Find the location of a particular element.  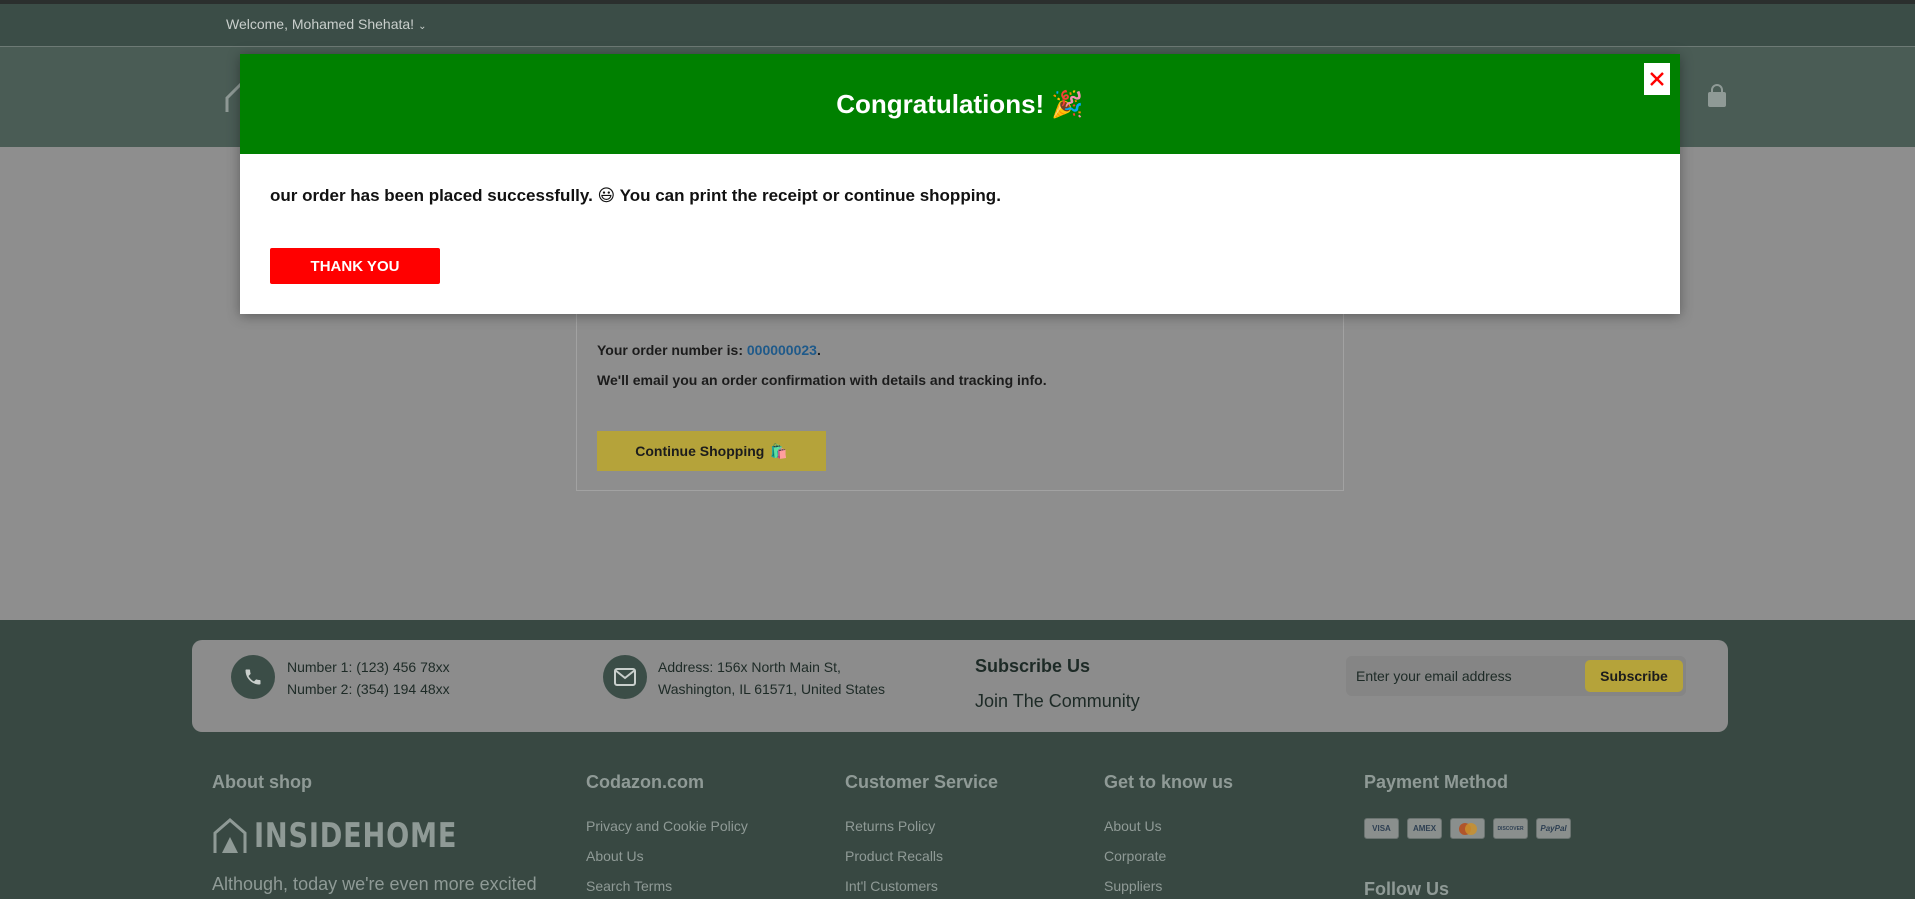

mastercard-icon is located at coordinates (1467, 828).